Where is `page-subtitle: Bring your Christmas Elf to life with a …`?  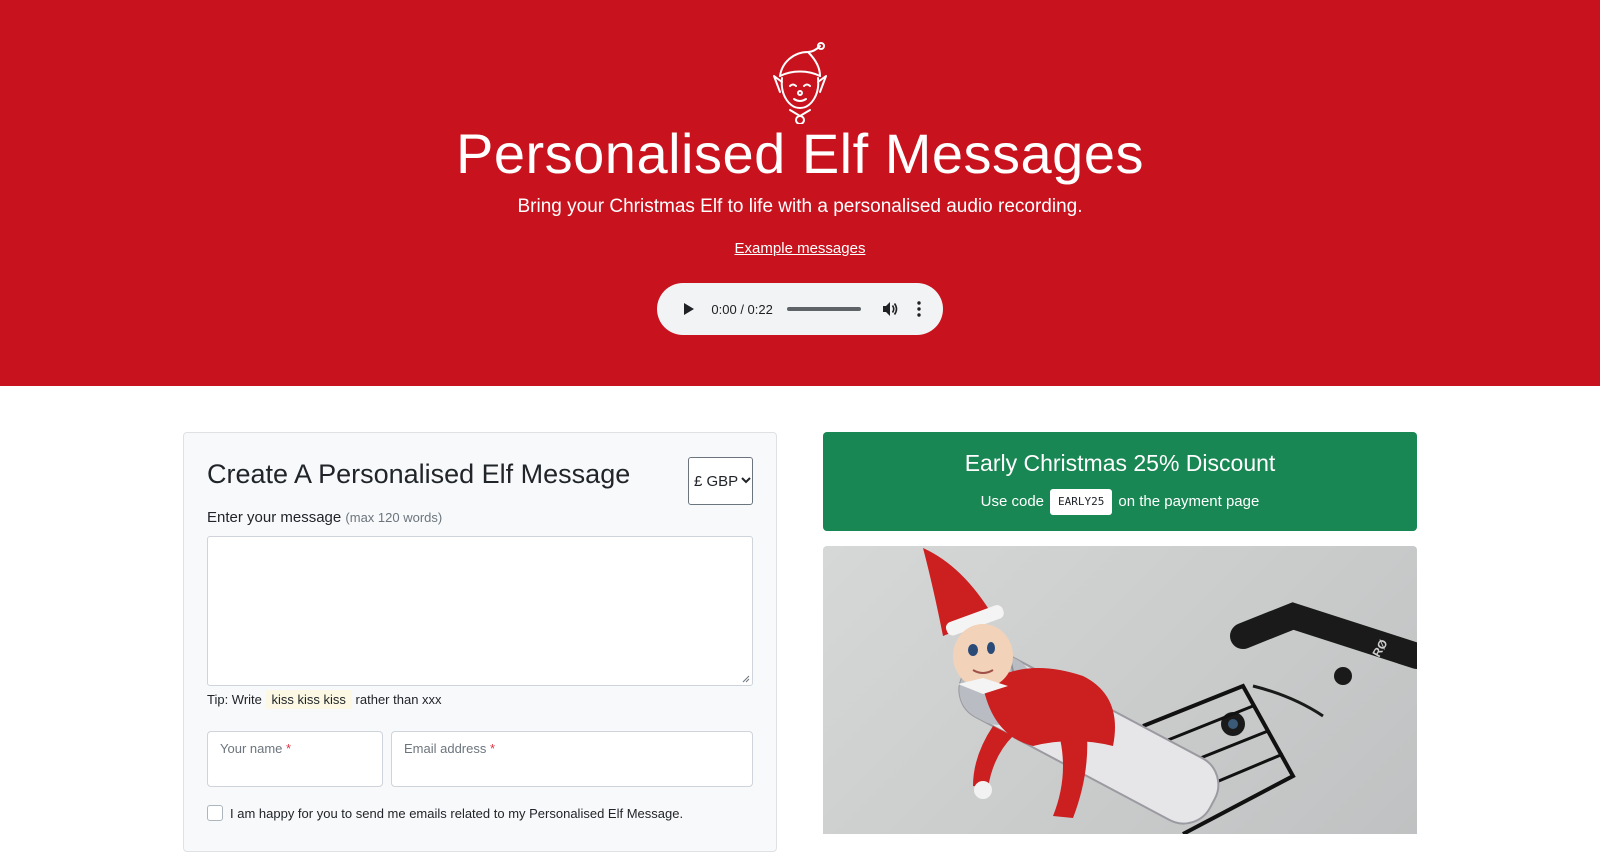
page-subtitle: Bring your Christmas Elf to life with a … is located at coordinates (800, 206).